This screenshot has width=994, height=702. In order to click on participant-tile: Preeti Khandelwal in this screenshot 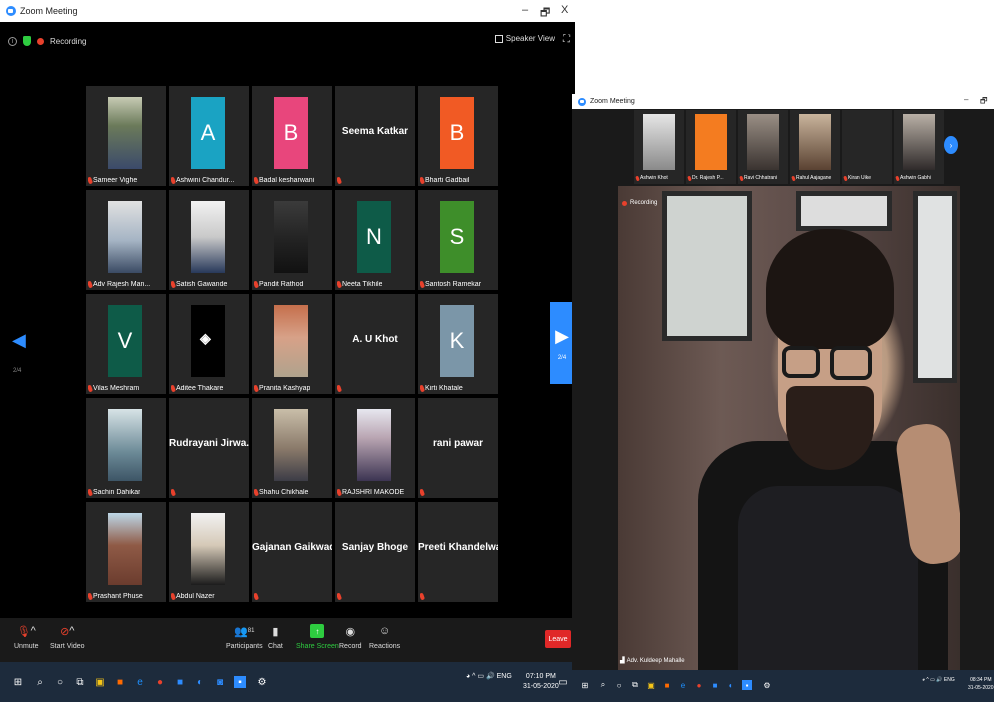, I will do `click(458, 552)`.